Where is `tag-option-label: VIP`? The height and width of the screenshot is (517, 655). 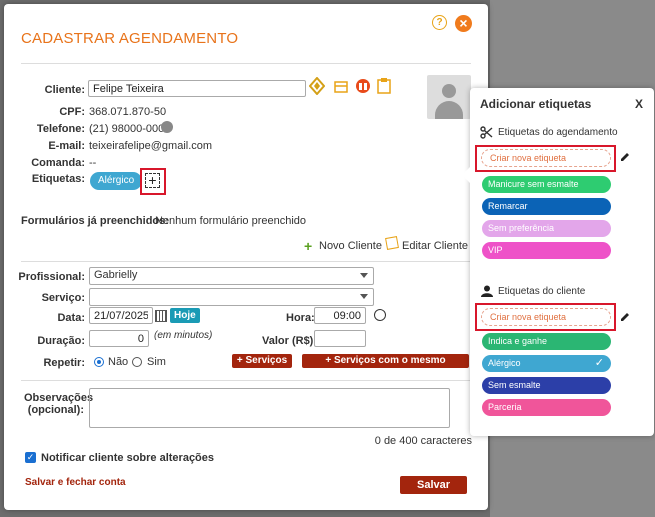 tag-option-label: VIP is located at coordinates (495, 250).